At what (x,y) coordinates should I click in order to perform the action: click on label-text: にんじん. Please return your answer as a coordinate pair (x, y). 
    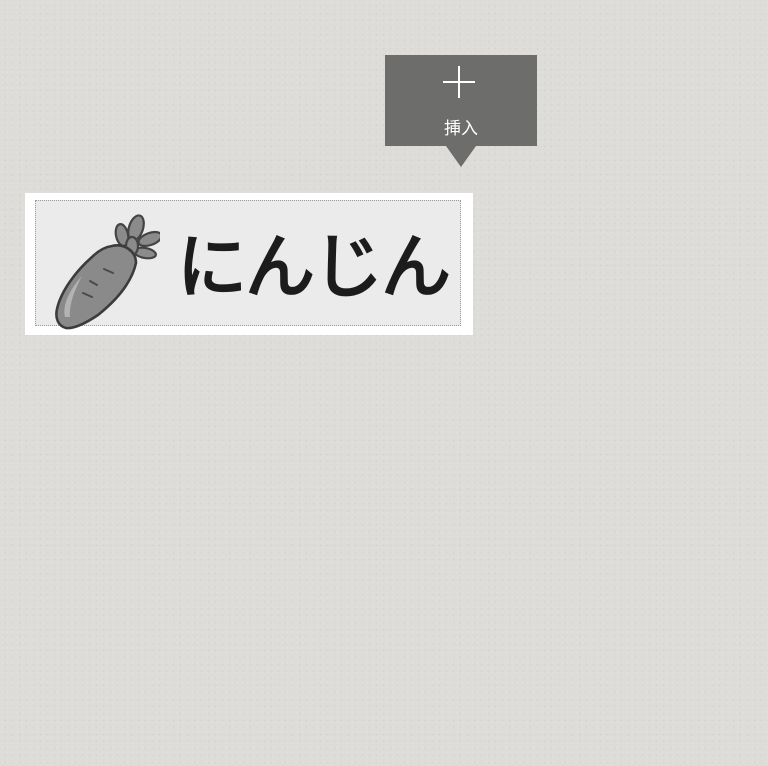
    Looking at the image, I should click on (314, 267).